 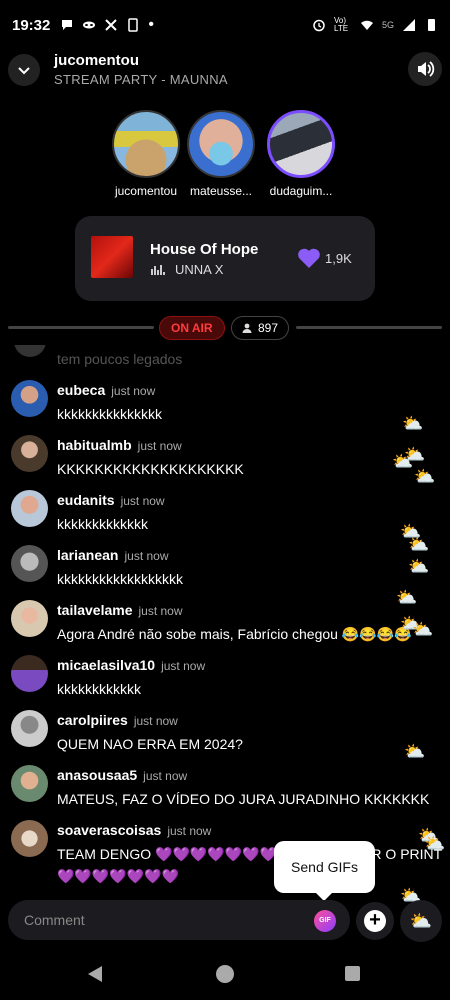 I want to click on signal-icon, so click(x=409, y=25).